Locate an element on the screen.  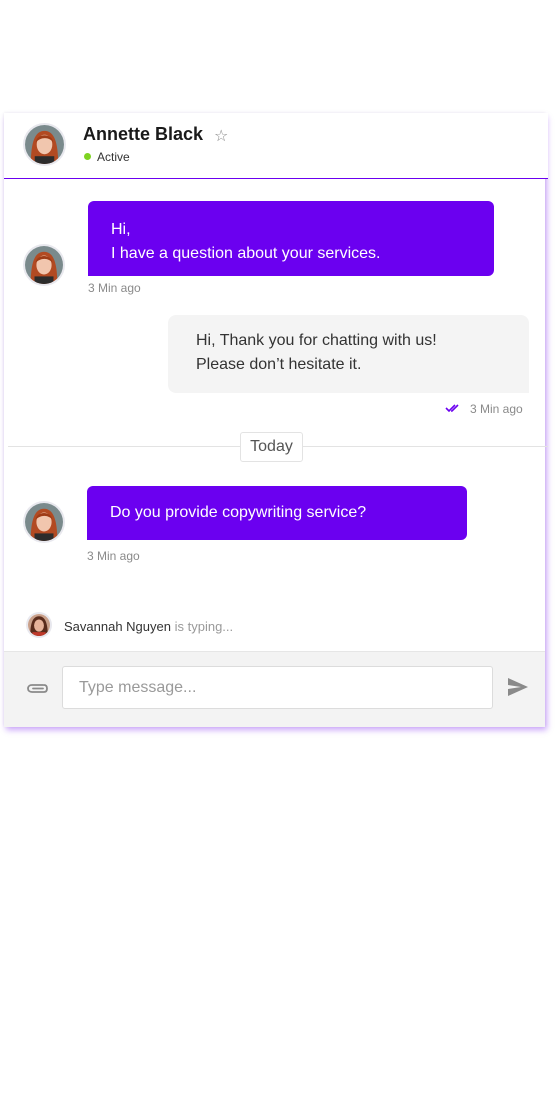
contact-name: Annette Black is located at coordinates (143, 134).